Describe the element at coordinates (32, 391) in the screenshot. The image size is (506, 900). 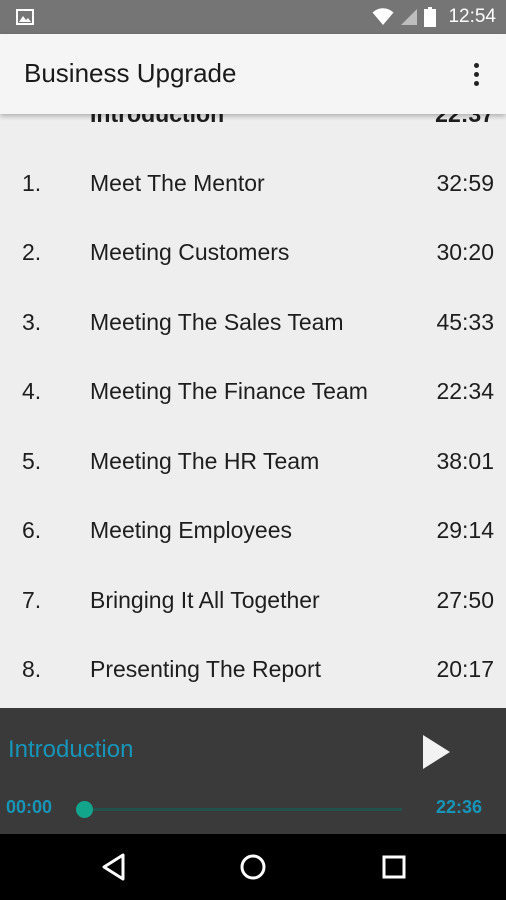
I see `track-number: 4.` at that location.